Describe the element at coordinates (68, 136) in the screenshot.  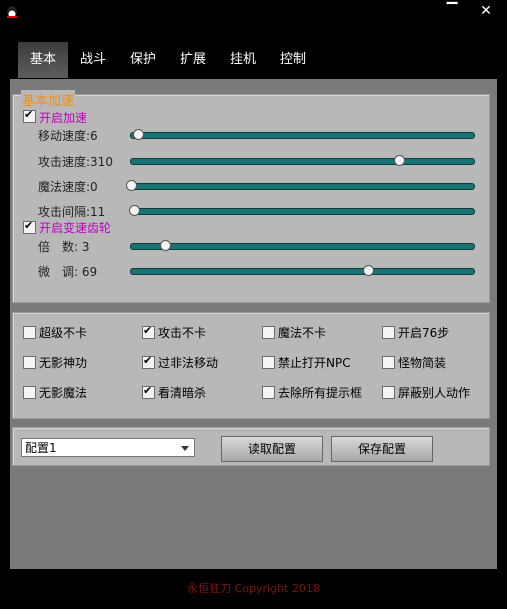
I see `move-speed-label: 移动速度:6` at that location.